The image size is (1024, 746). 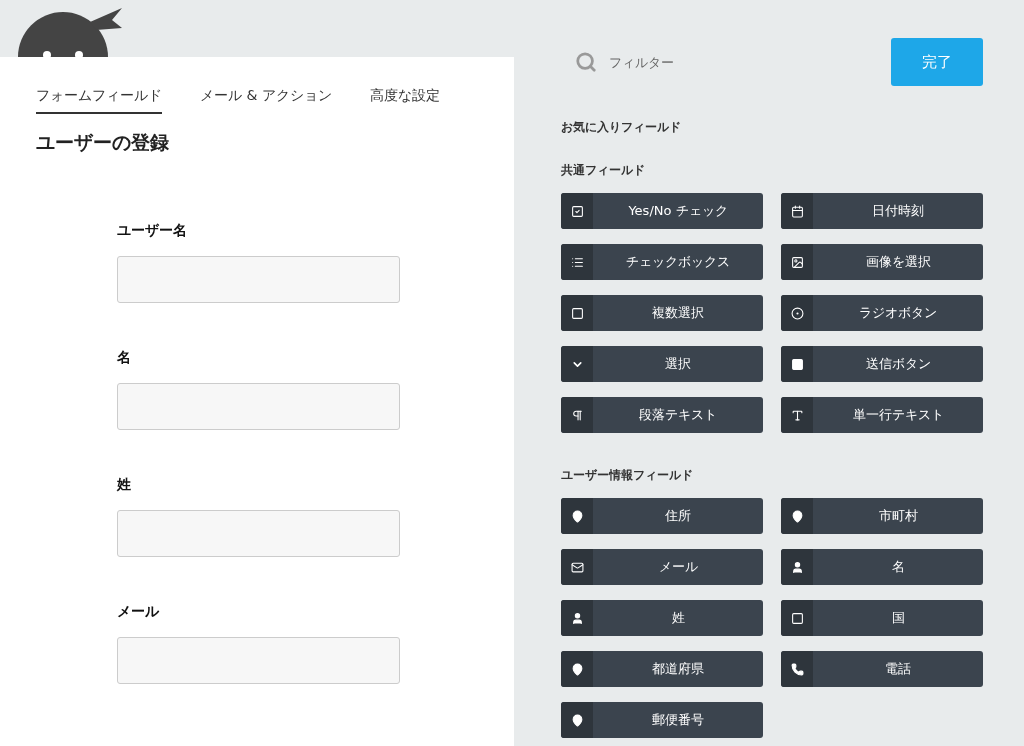 I want to click on checkbox-icon, so click(x=577, y=211).